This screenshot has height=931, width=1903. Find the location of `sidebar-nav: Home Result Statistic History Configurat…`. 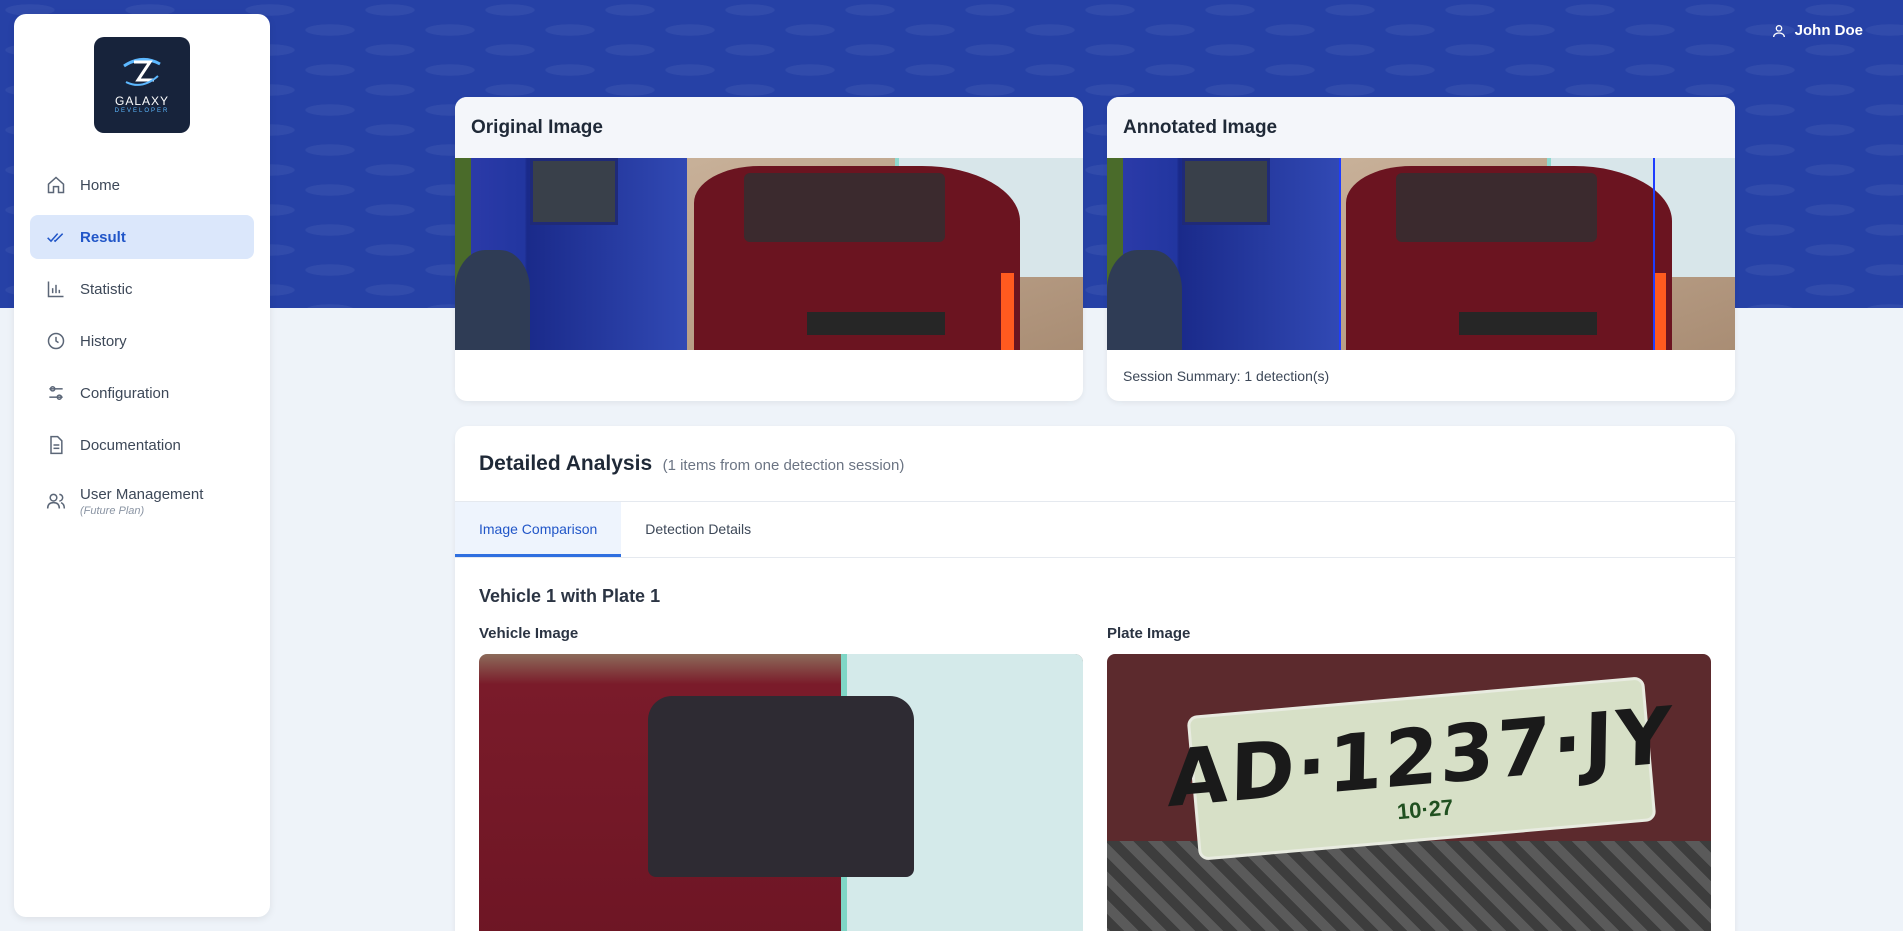

sidebar-nav: Home Result Statistic History Configurat… is located at coordinates (142, 345).